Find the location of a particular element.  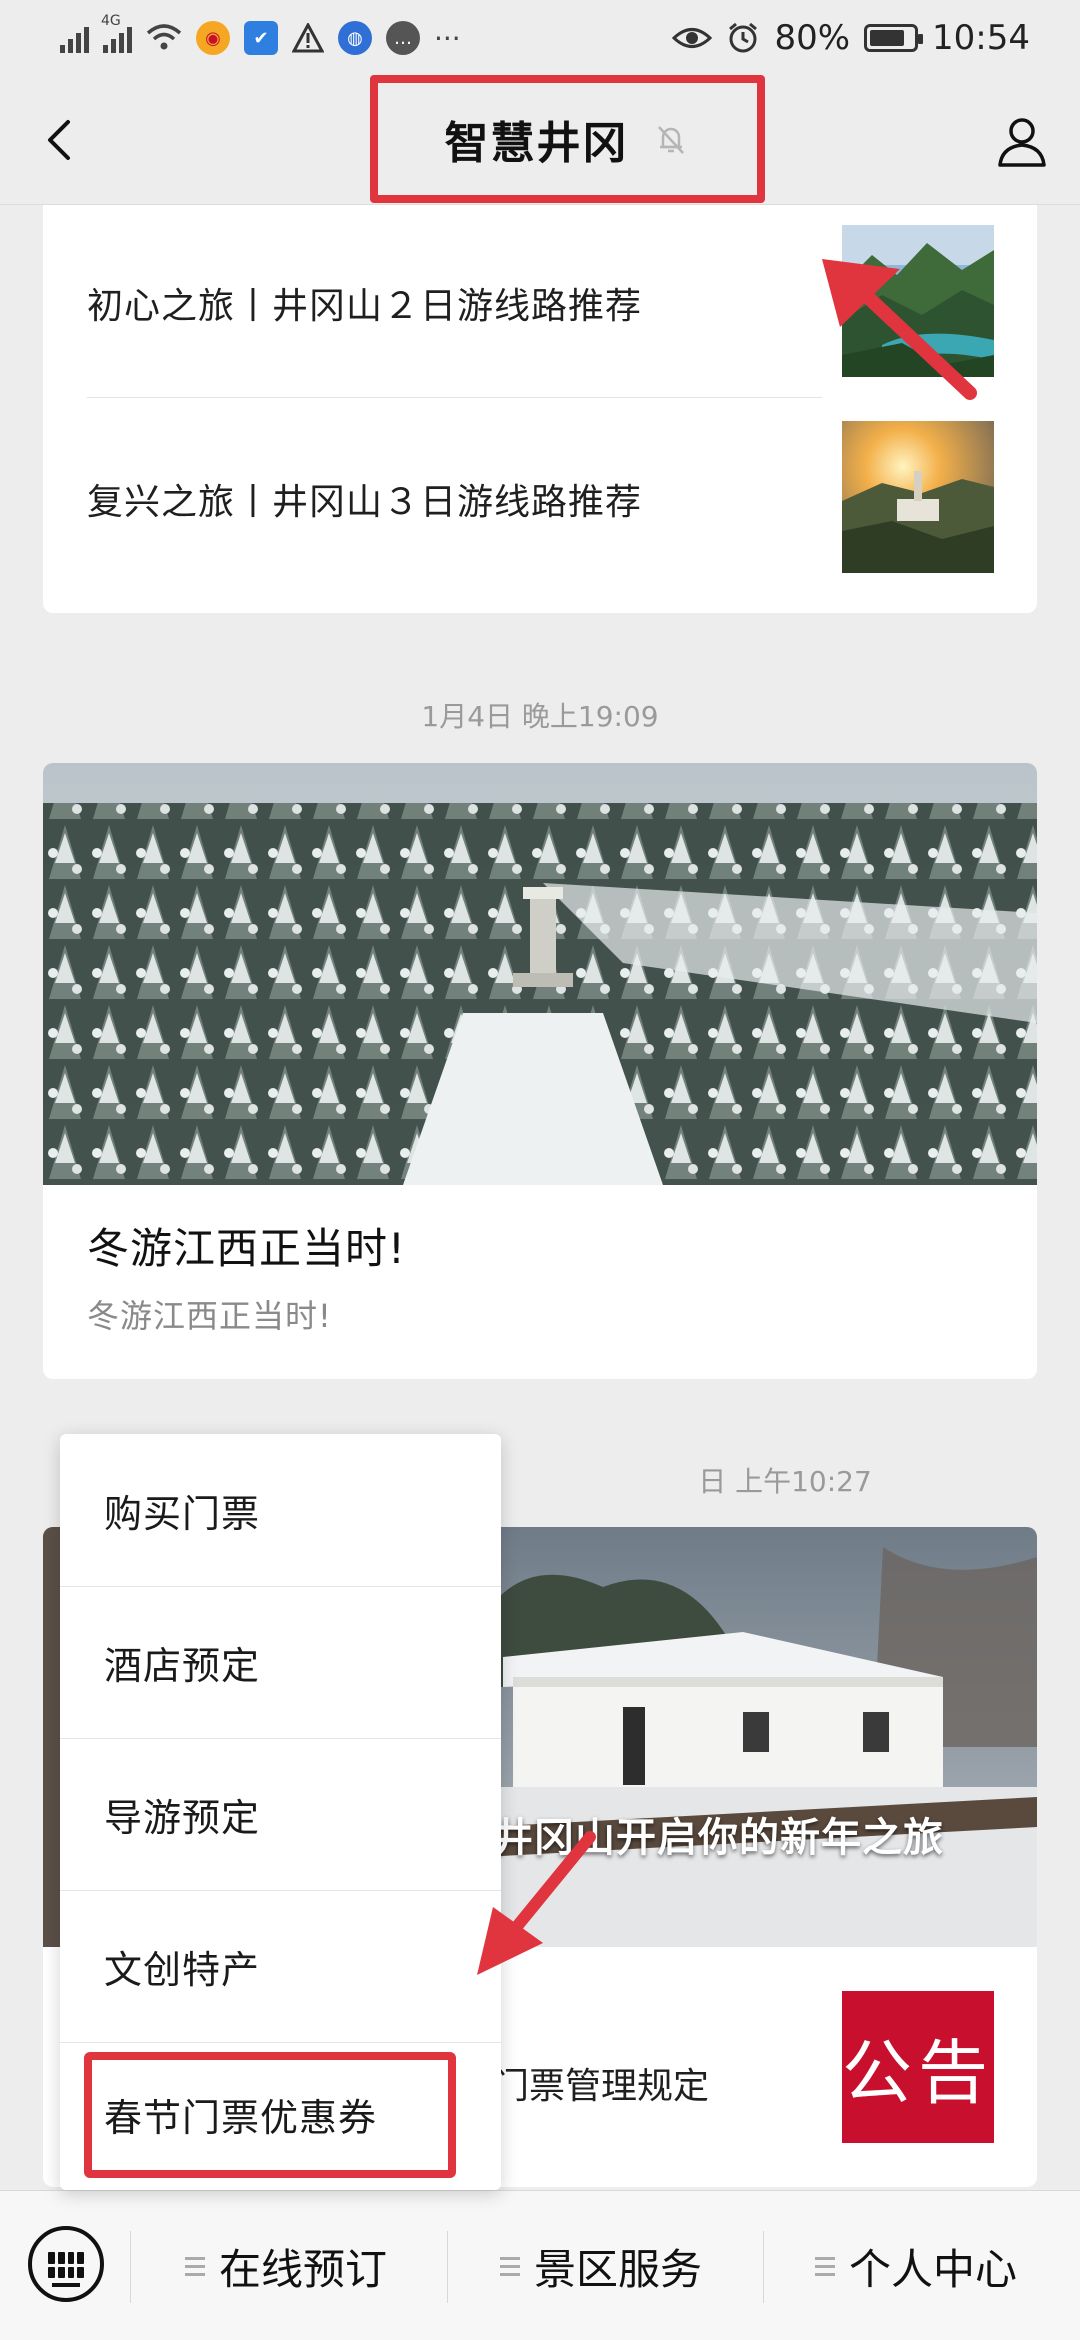

tab-scenic-services: 景区服务 is located at coordinates (601, 2265).